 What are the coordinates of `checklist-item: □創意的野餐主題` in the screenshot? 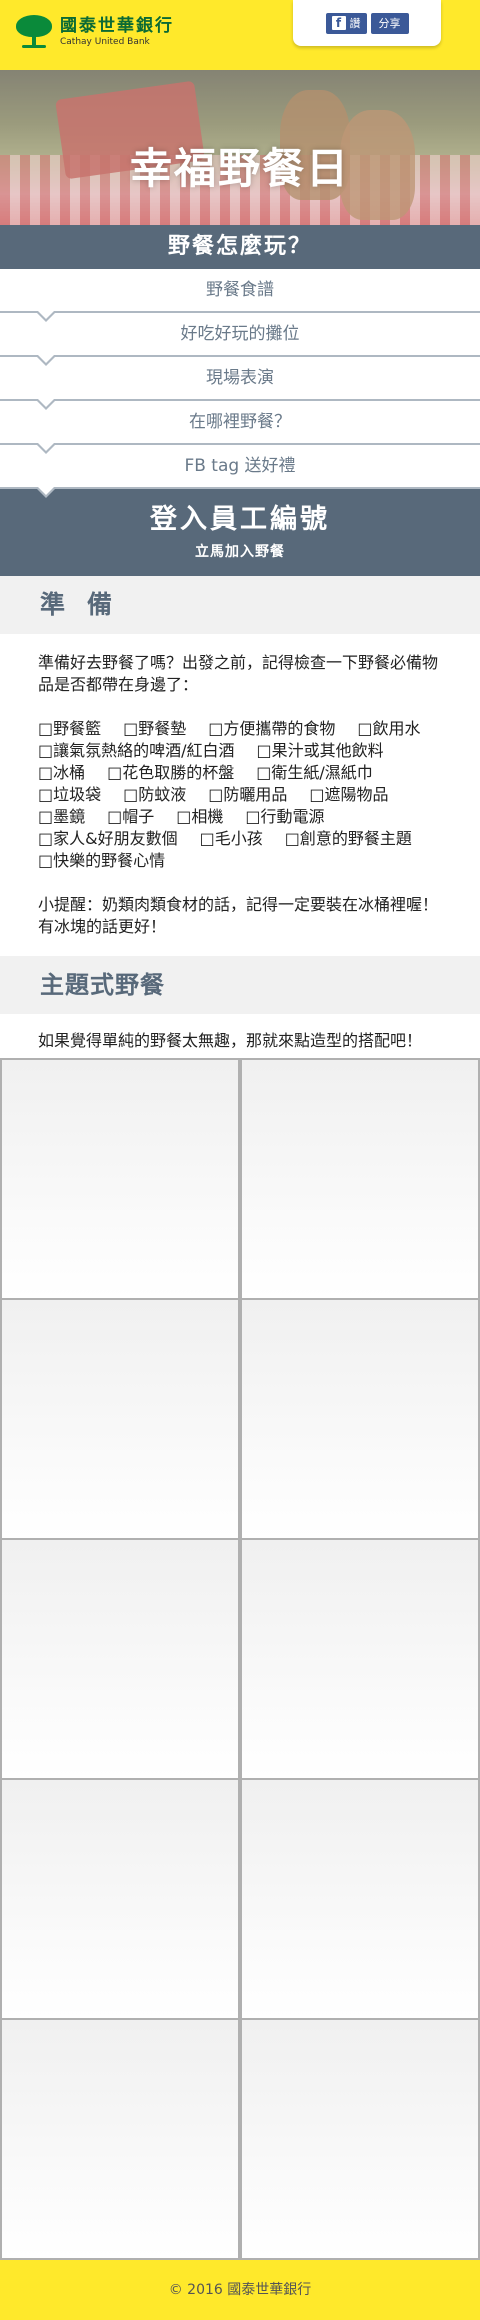 It's located at (348, 838).